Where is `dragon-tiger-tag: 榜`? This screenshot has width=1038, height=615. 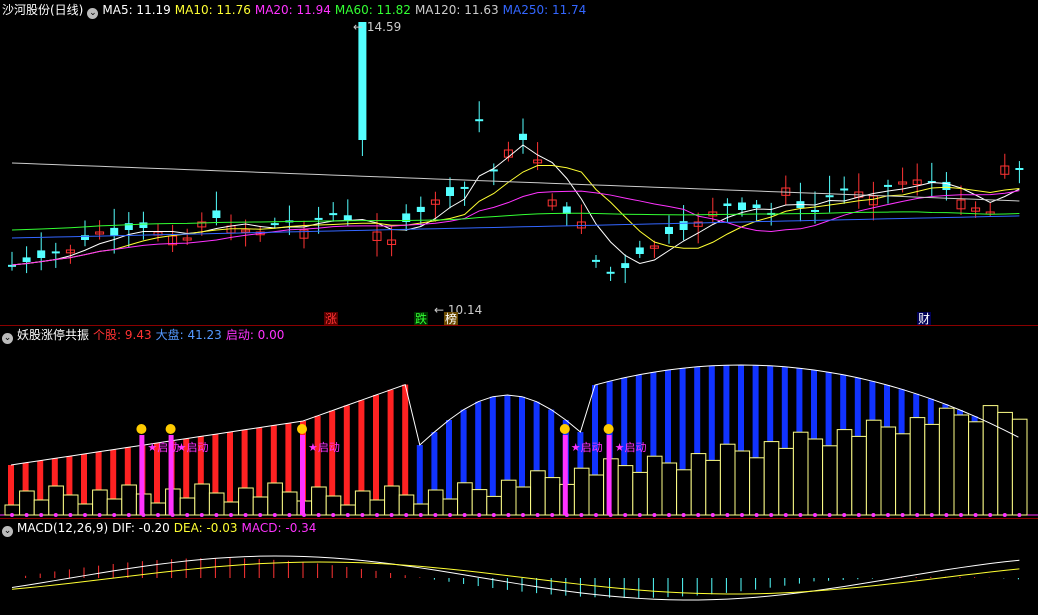
dragon-tiger-tag: 榜 is located at coordinates (451, 318).